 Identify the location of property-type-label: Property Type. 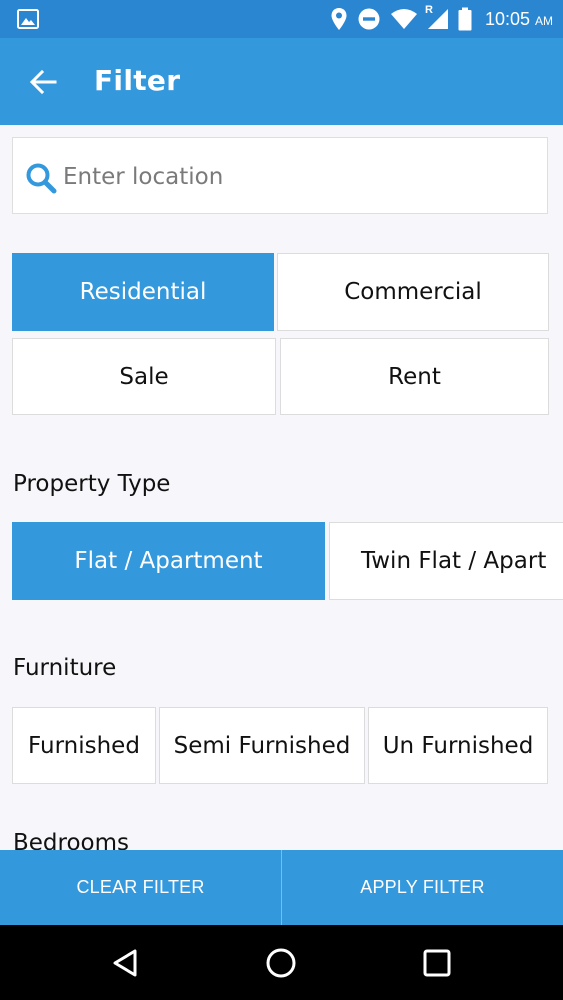
(92, 484).